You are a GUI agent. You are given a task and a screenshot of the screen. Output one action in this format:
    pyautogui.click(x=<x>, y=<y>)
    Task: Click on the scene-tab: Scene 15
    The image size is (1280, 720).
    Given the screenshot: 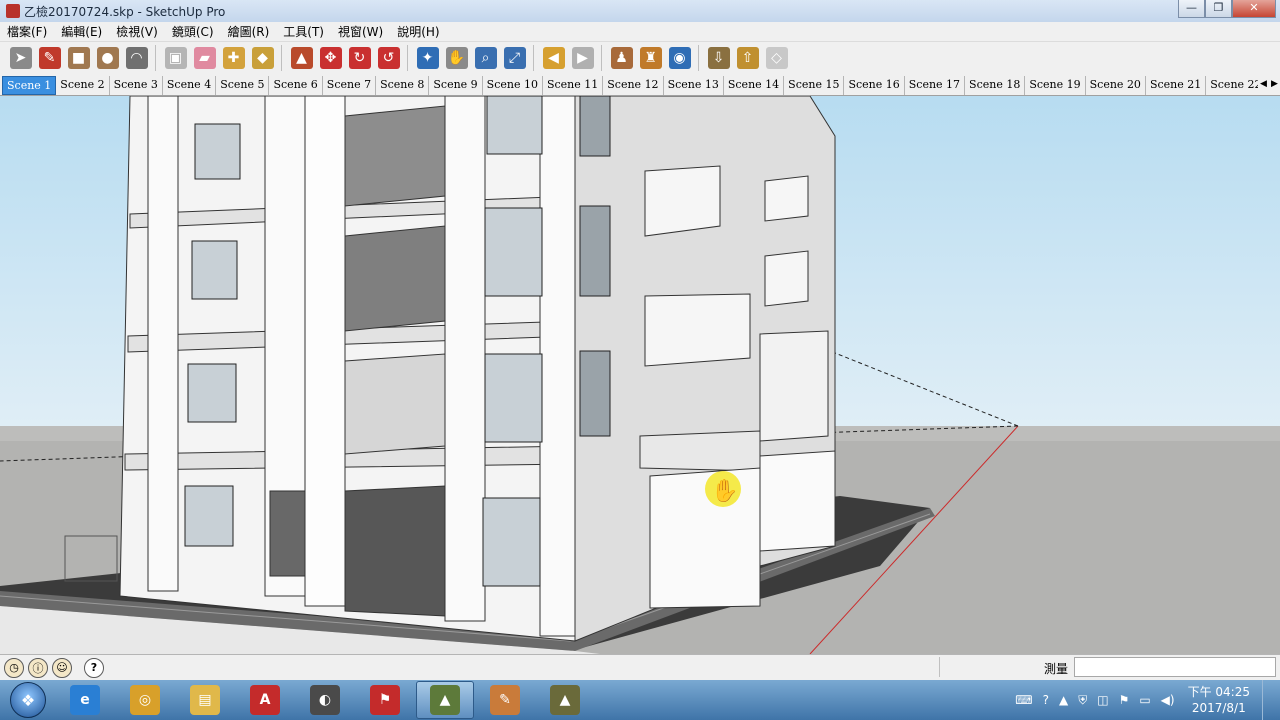 What is the action you would take?
    pyautogui.click(x=814, y=85)
    